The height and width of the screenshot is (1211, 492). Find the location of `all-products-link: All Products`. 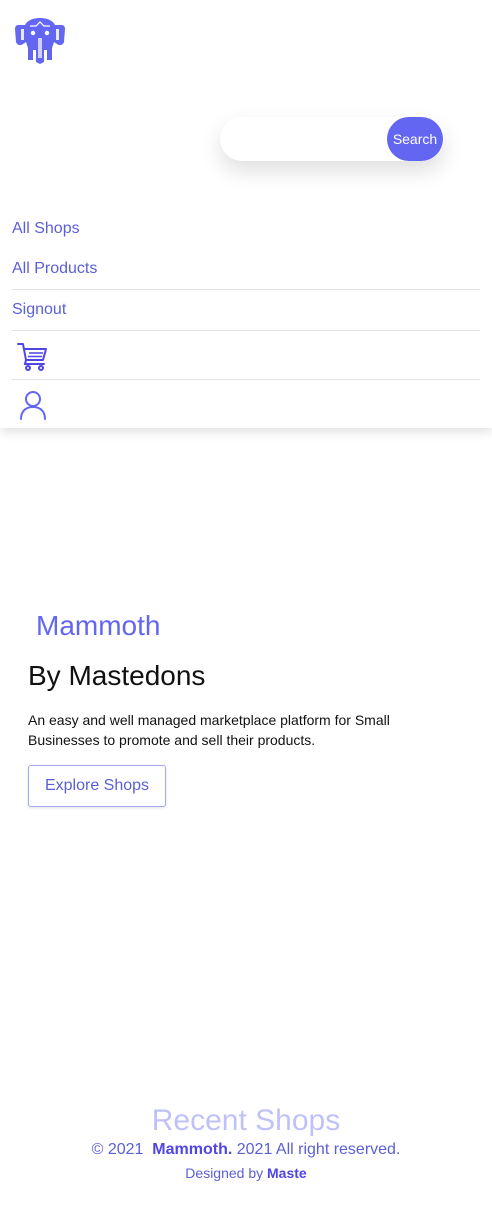

all-products-link: All Products is located at coordinates (246, 269).